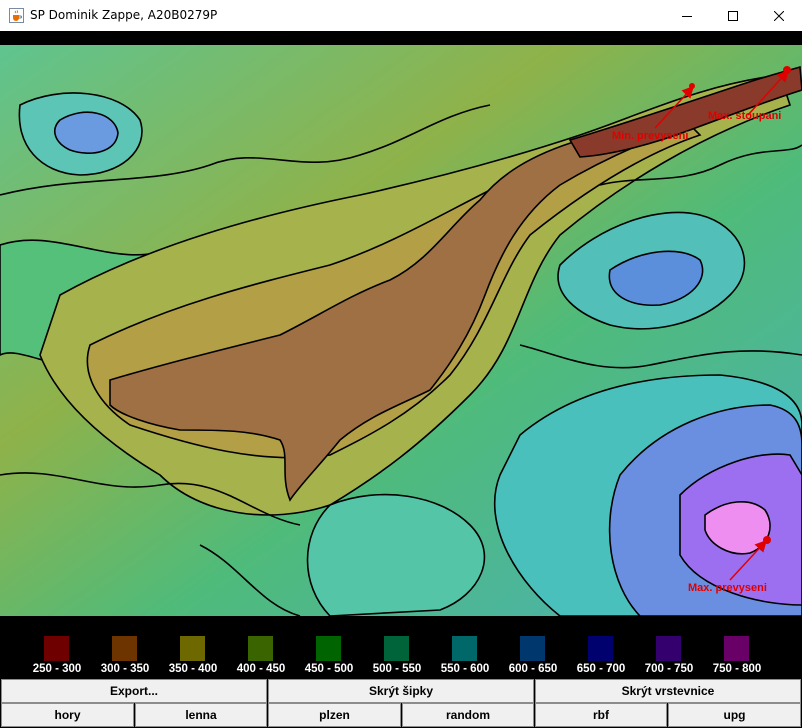 Image resolution: width=802 pixels, height=728 pixels. Describe the element at coordinates (787, 70) in the screenshot. I see `max-slope-marker` at that location.